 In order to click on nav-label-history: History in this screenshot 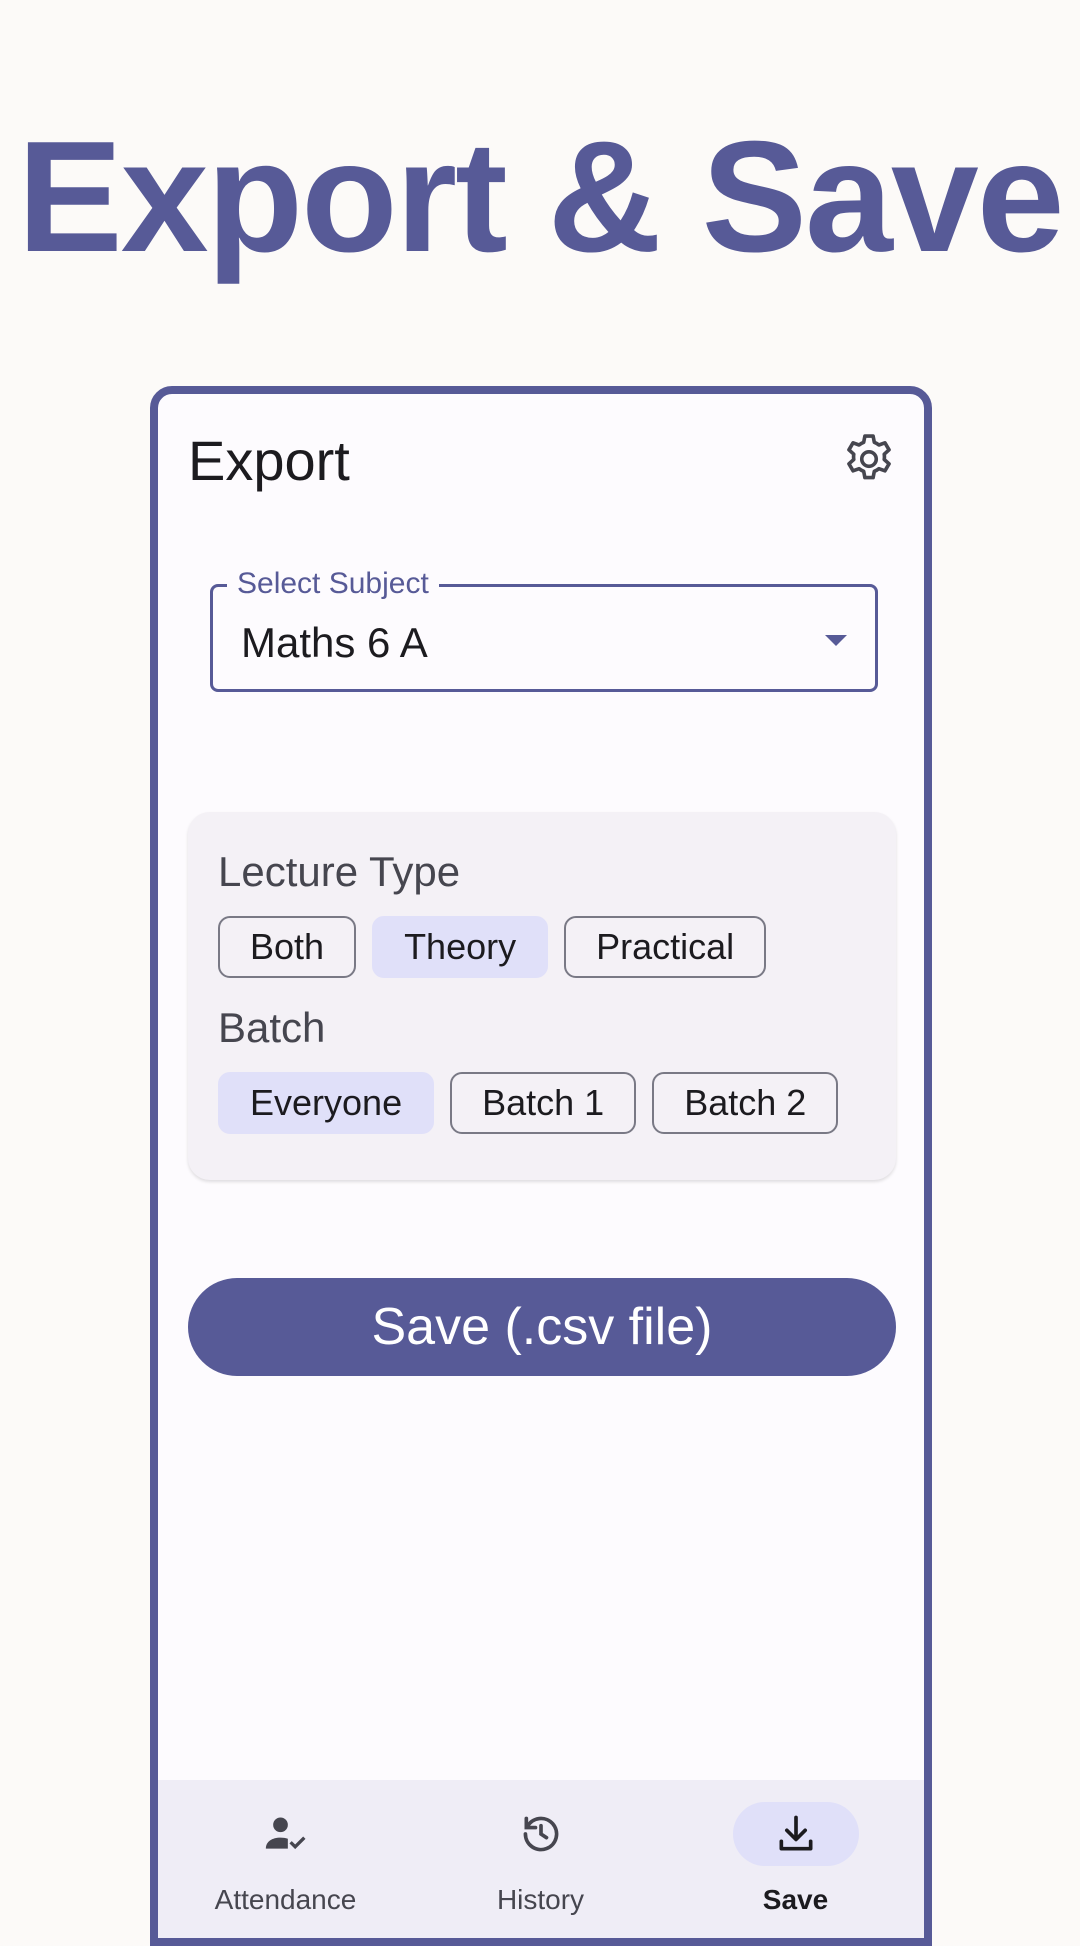, I will do `click(540, 1899)`.